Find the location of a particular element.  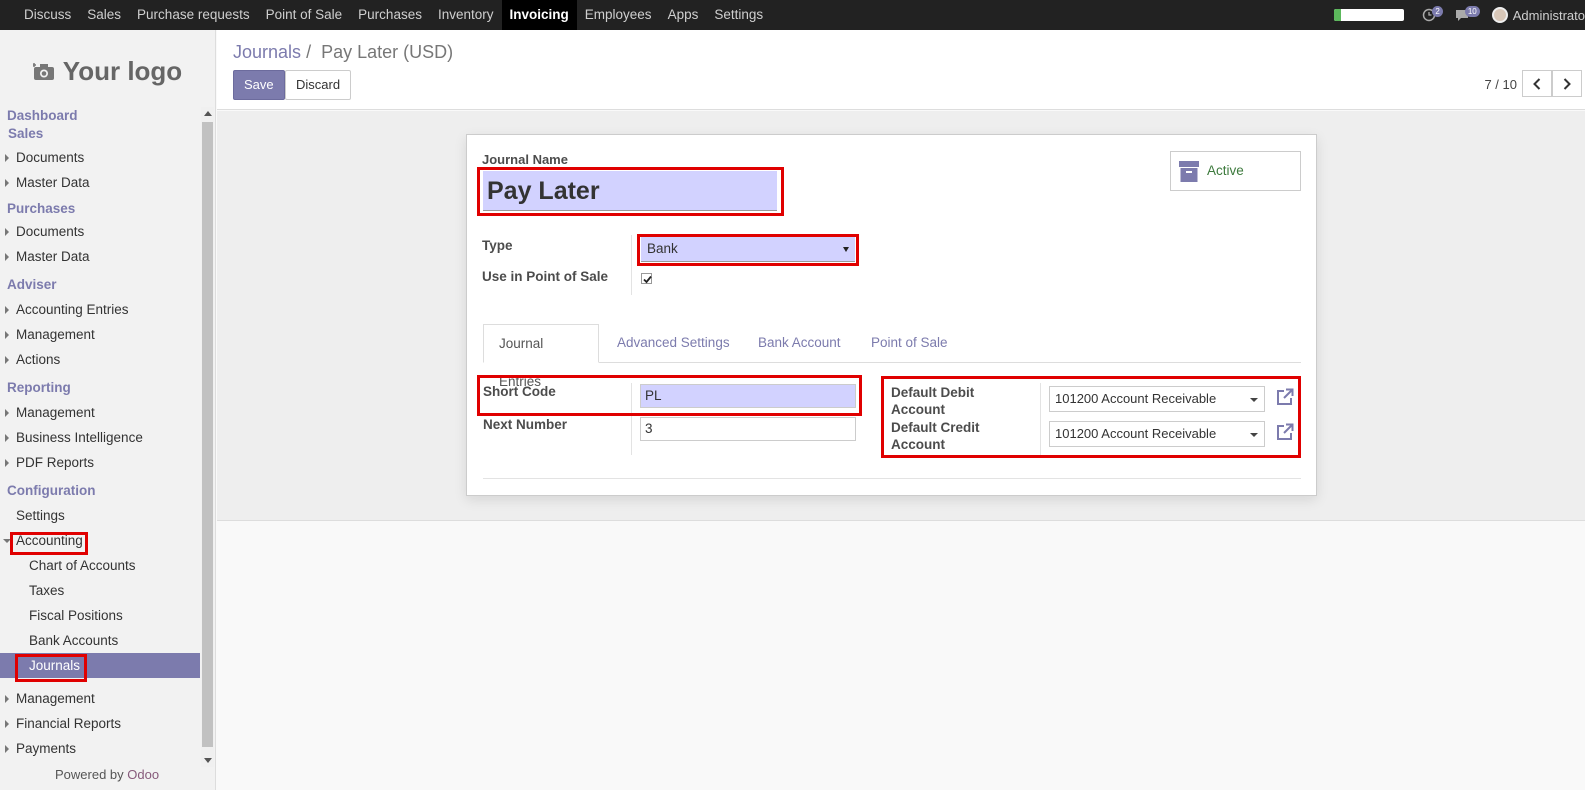

menu-discuss: Discuss is located at coordinates (47, 15).